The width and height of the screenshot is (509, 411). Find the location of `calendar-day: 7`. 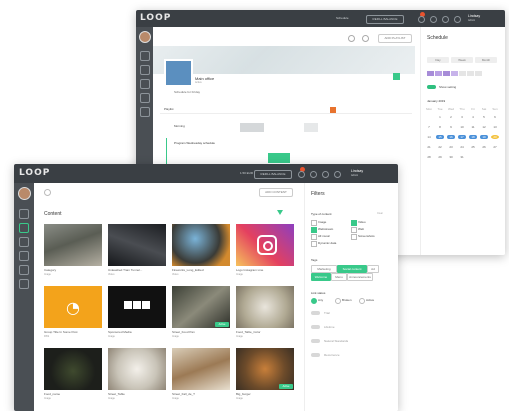

calendar-day: 7 is located at coordinates (429, 127).